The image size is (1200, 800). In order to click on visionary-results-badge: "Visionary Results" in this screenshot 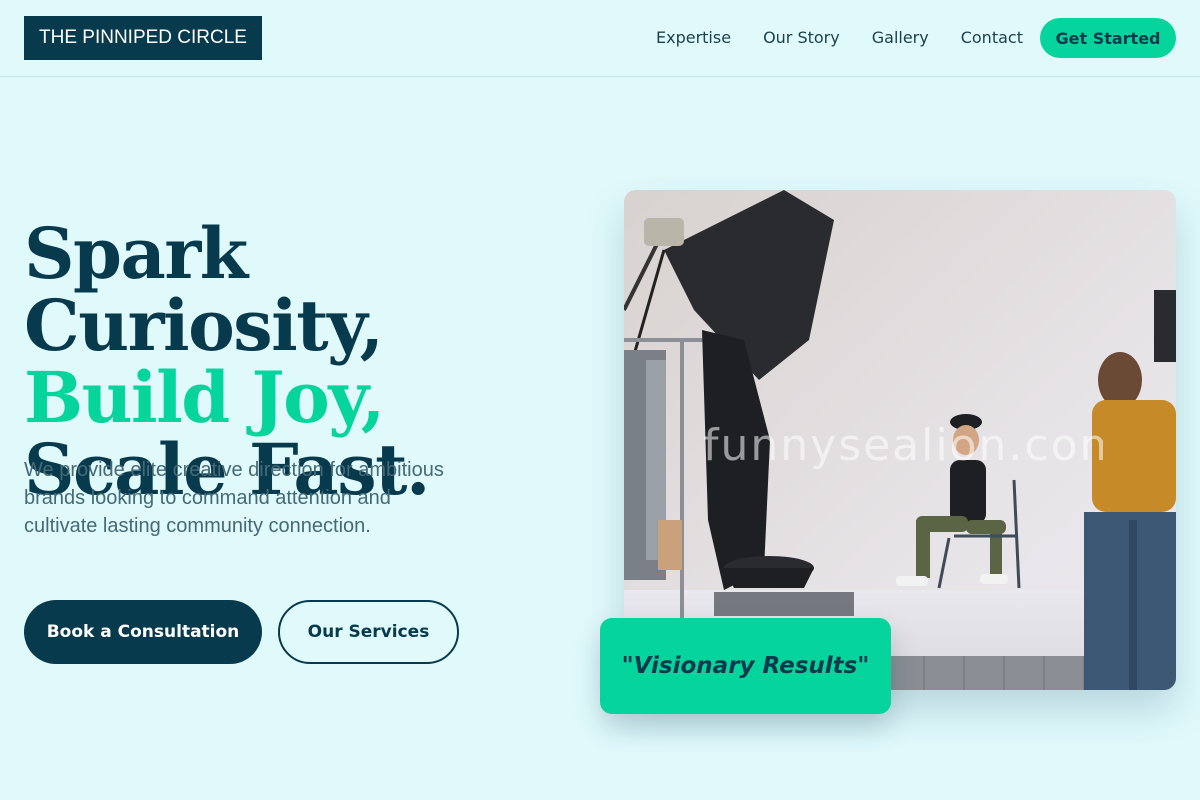, I will do `click(745, 666)`.